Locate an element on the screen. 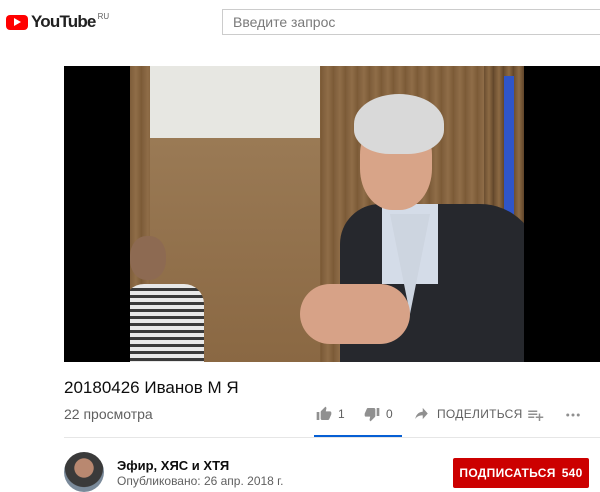  divider is located at coordinates (332, 437).